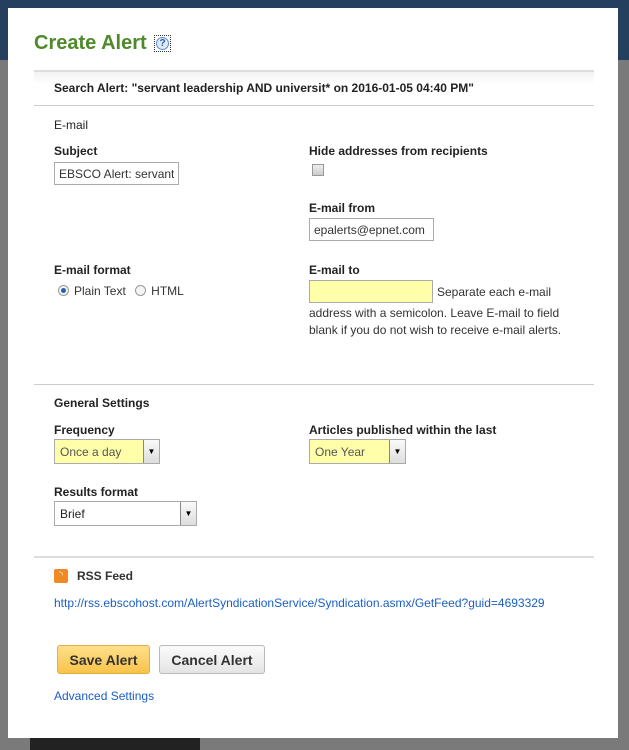 This screenshot has width=629, height=750. I want to click on email-format-radios: Plain Text HTML, so click(121, 291).